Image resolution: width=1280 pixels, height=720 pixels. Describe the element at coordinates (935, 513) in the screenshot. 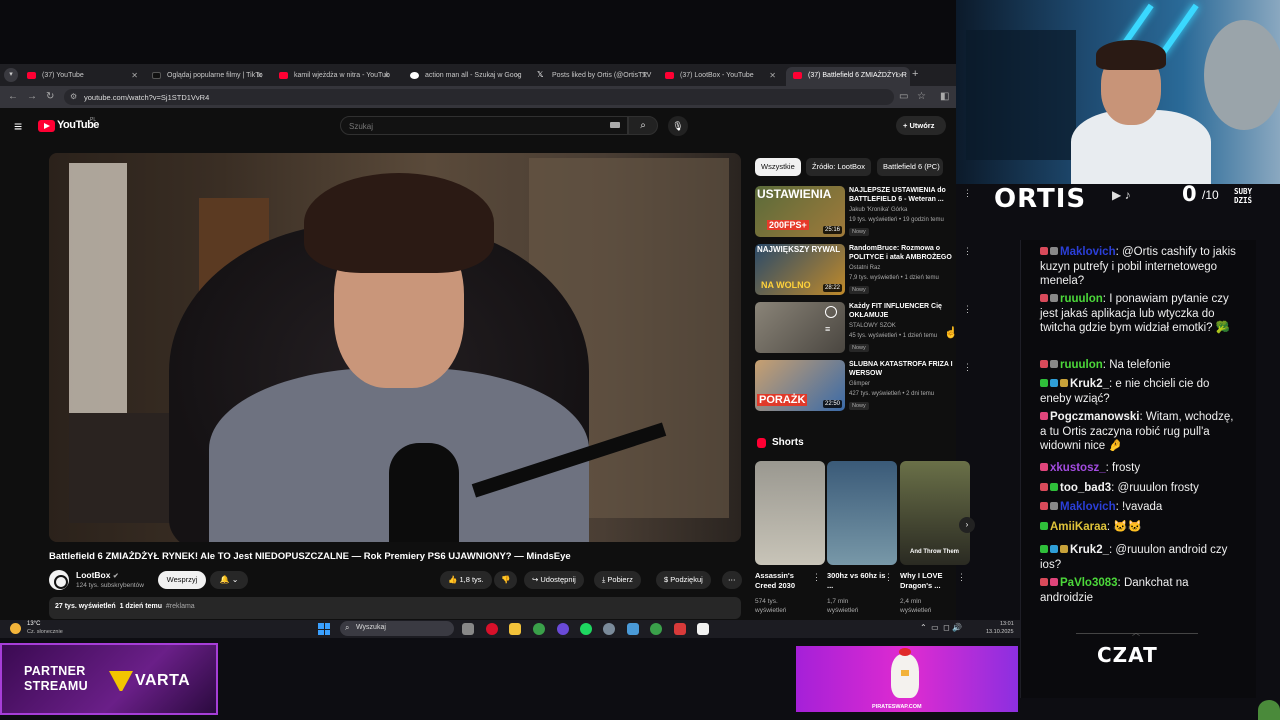

I see `short-thumbnail: And Throw Them` at that location.